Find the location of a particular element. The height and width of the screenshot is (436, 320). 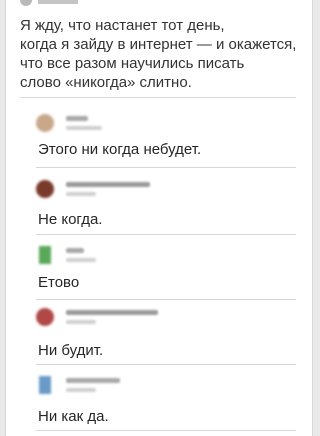

post-line: Я жду, что настанет тот день, is located at coordinates (122, 25).